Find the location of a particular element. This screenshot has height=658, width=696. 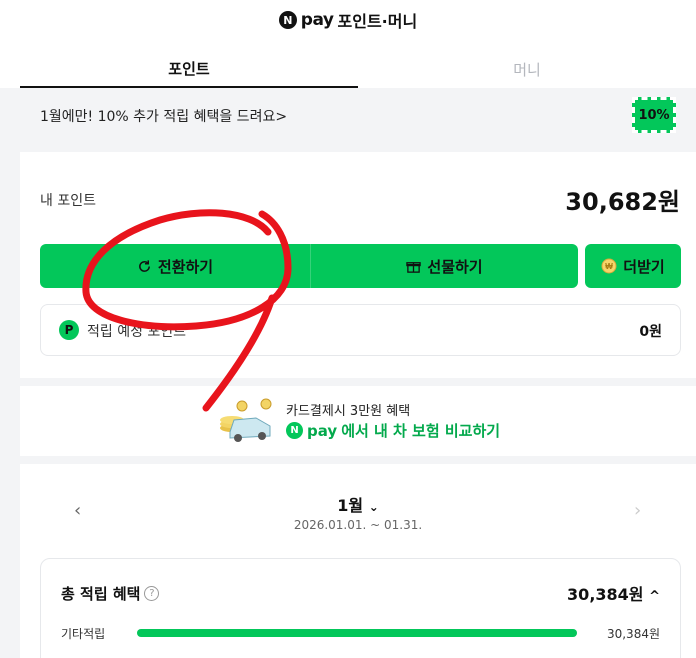

tab-points: 포인트 is located at coordinates (189, 69).